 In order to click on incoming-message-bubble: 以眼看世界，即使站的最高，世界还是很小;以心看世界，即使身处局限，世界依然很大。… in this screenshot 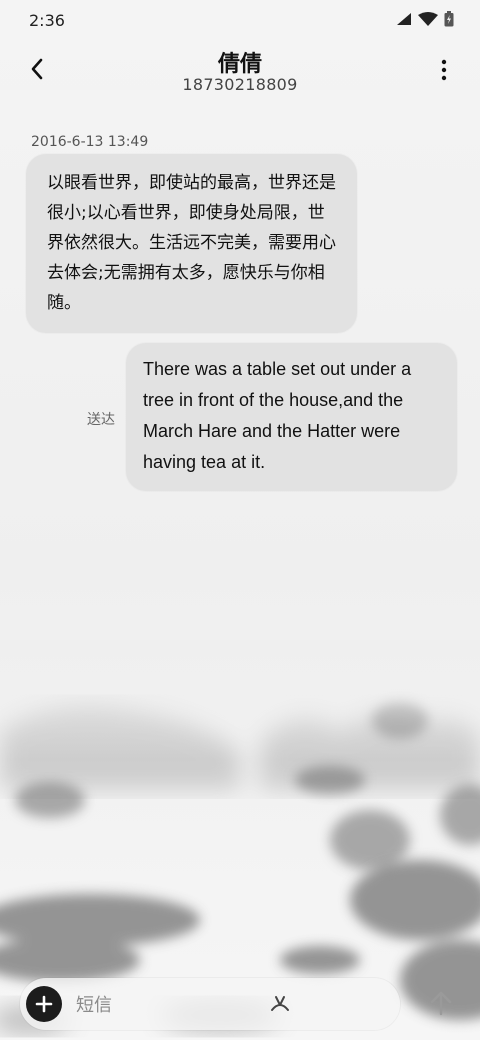, I will do `click(191, 243)`.